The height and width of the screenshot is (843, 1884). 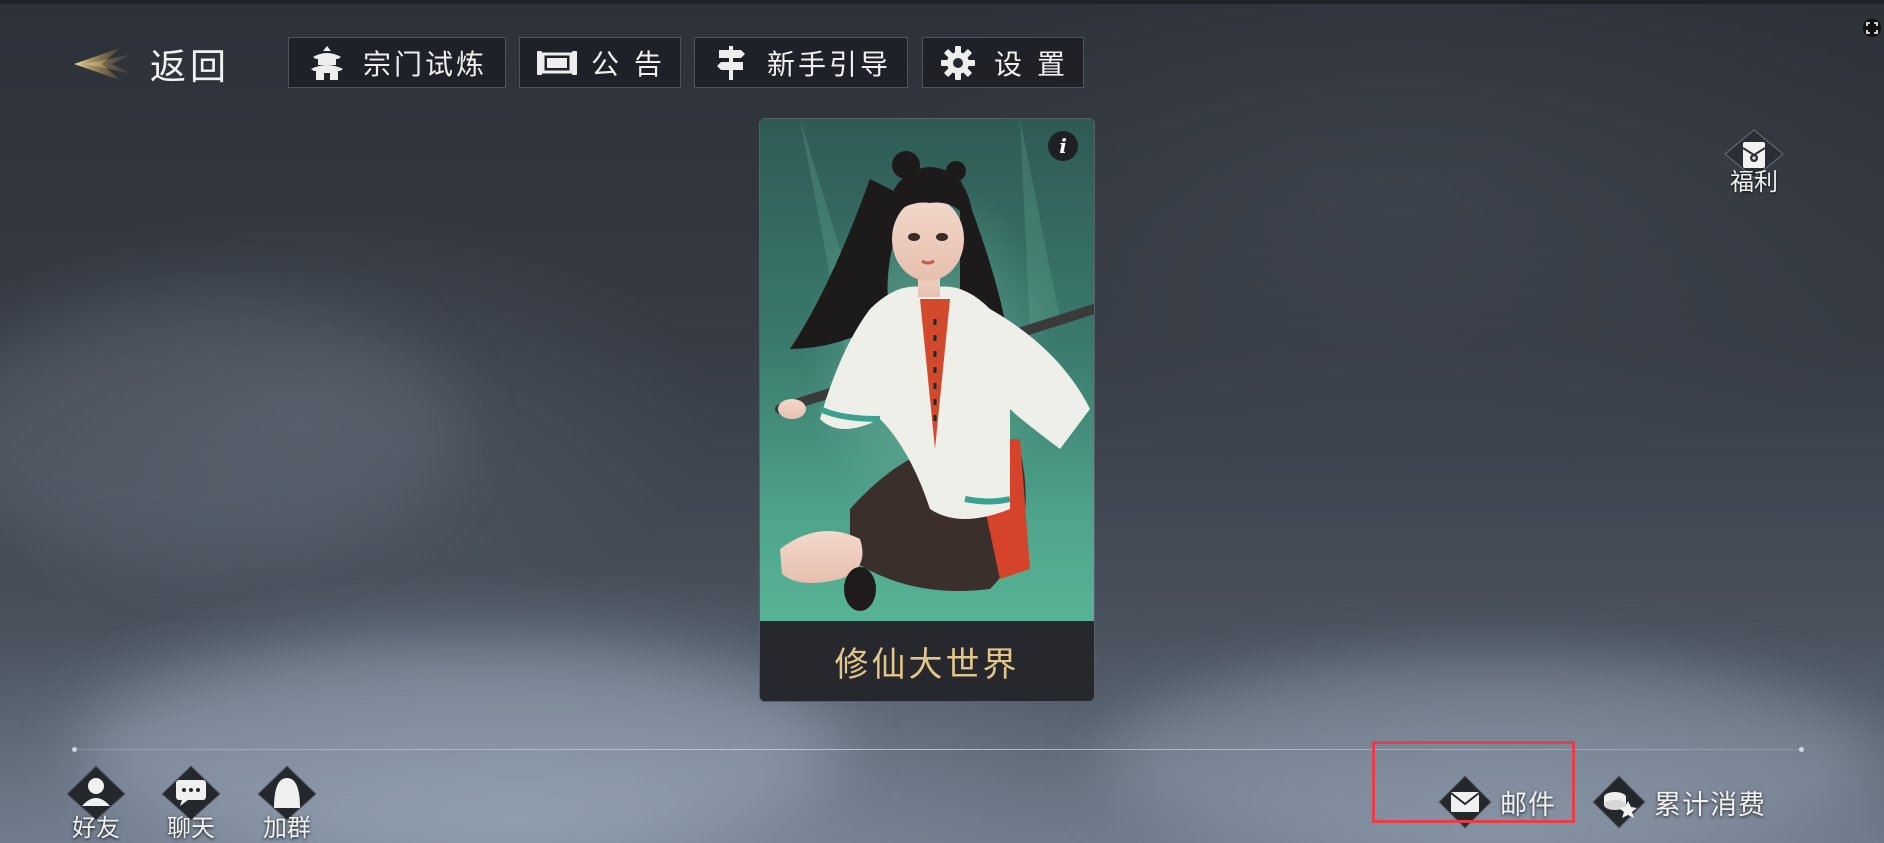 I want to click on mail-button: 邮件, so click(x=1496, y=802).